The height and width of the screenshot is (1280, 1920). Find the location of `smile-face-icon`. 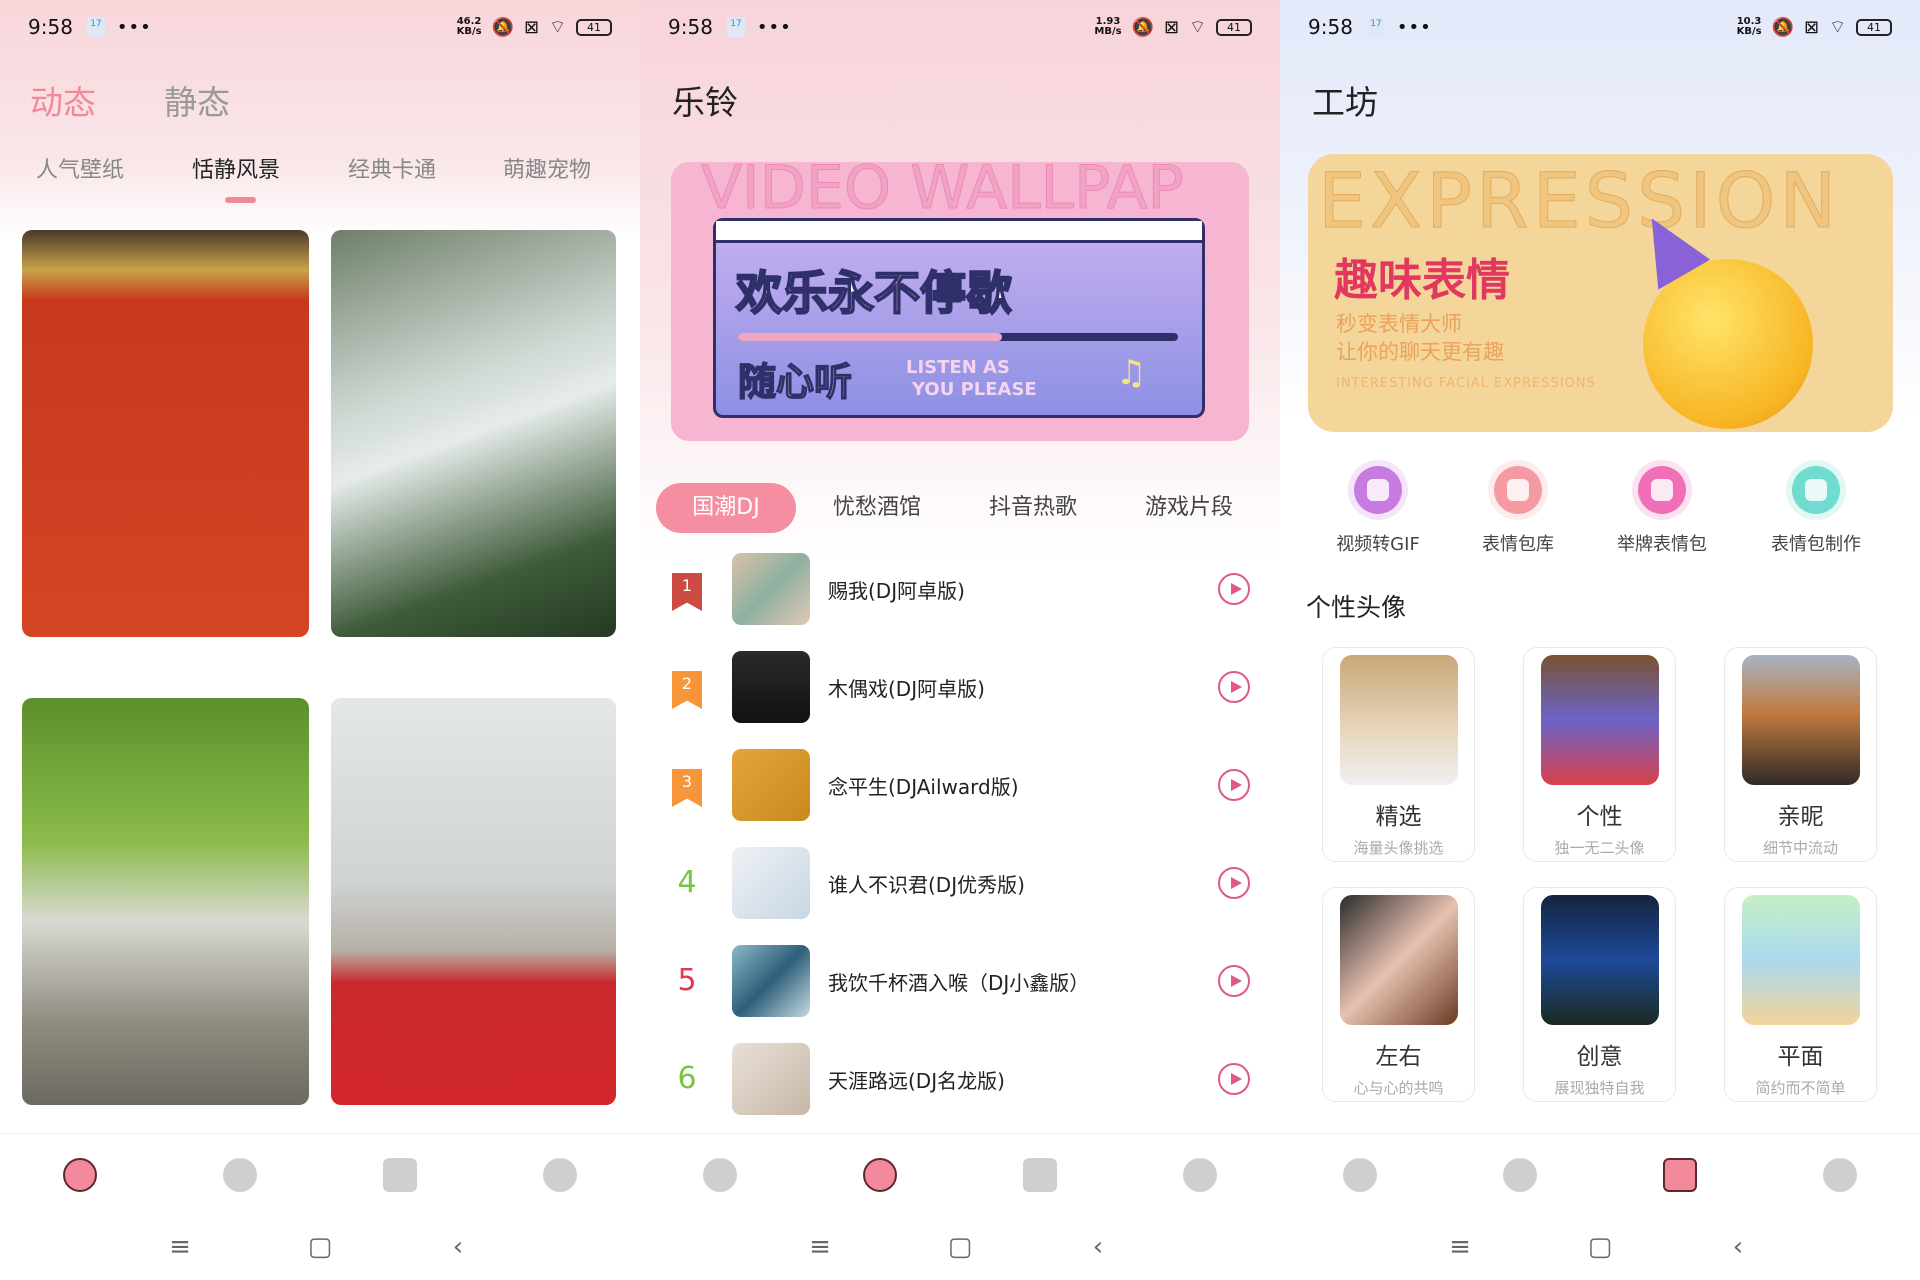

smile-face-icon is located at coordinates (1518, 490).